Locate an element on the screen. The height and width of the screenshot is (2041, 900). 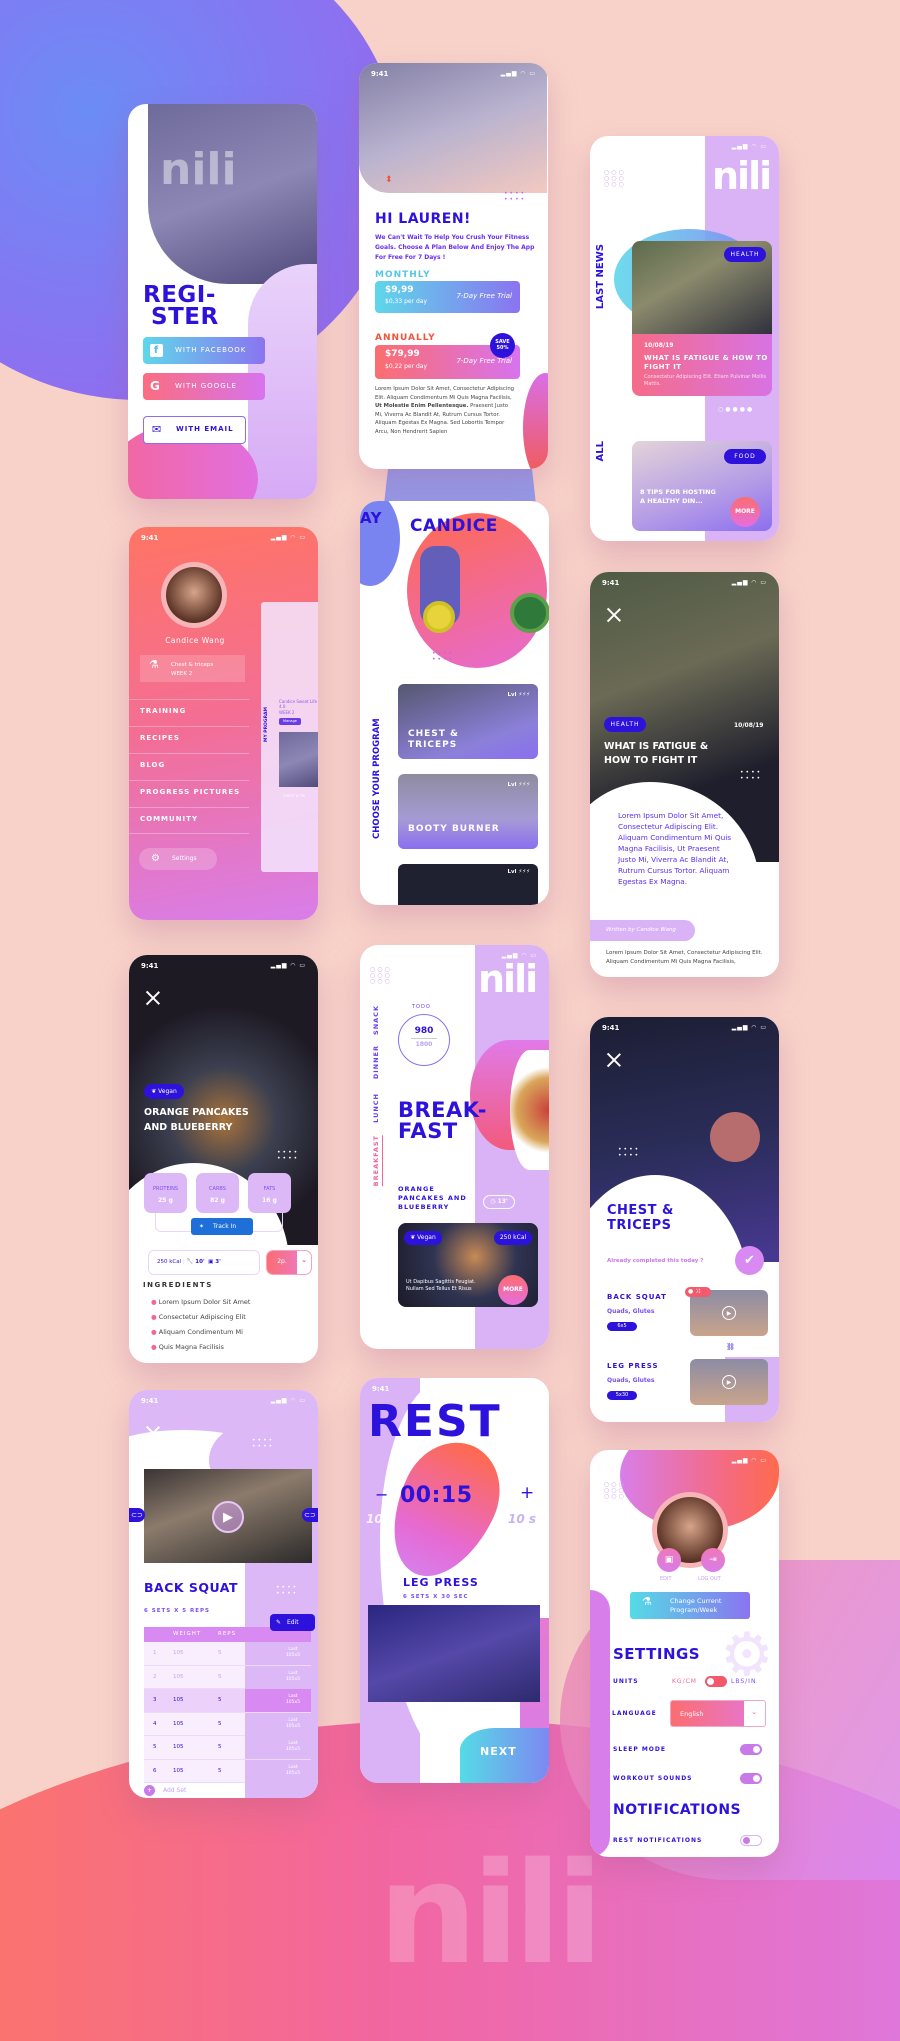
todo-label: TODO is located at coordinates (421, 1007).